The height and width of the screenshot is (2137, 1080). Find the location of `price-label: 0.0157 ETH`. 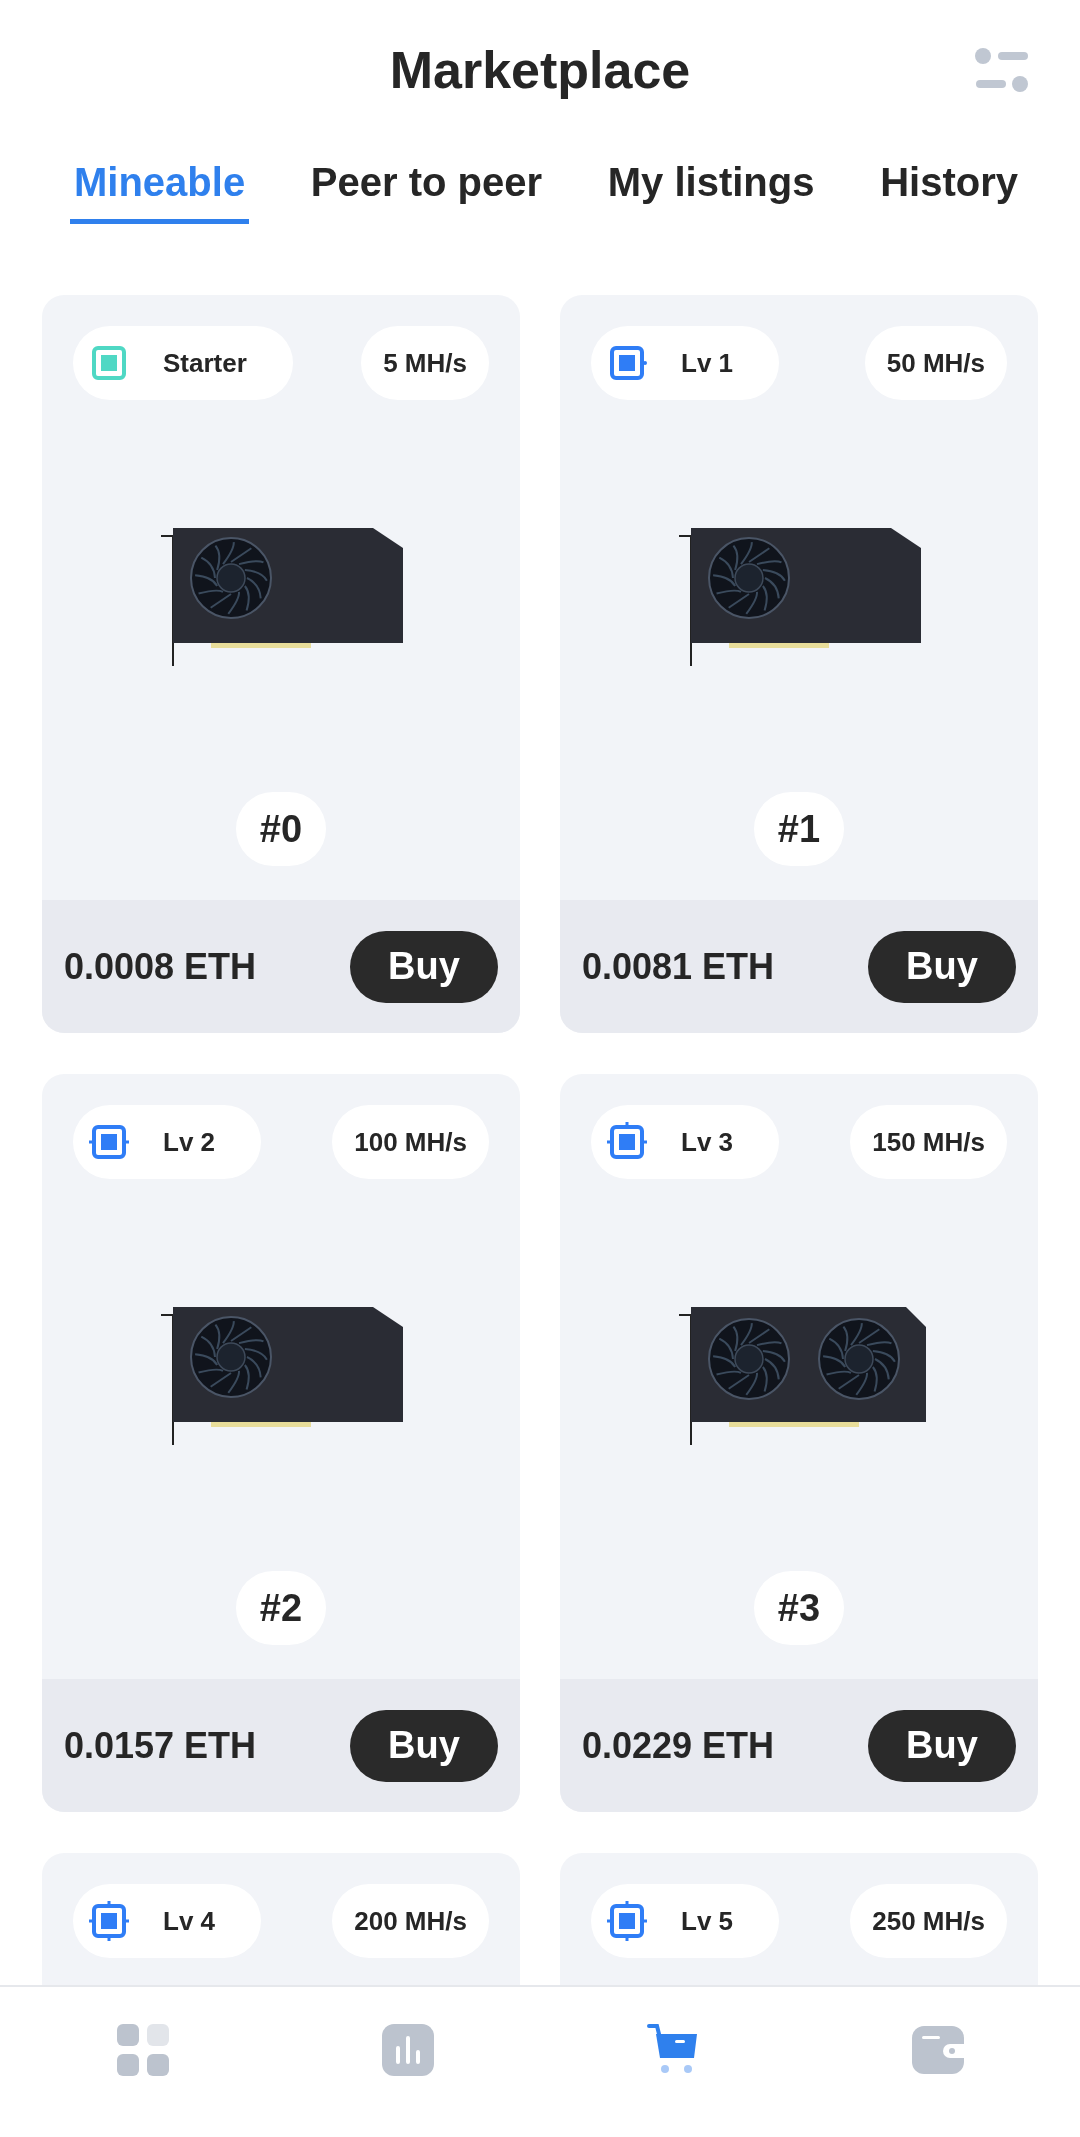

price-label: 0.0157 ETH is located at coordinates (160, 1745).